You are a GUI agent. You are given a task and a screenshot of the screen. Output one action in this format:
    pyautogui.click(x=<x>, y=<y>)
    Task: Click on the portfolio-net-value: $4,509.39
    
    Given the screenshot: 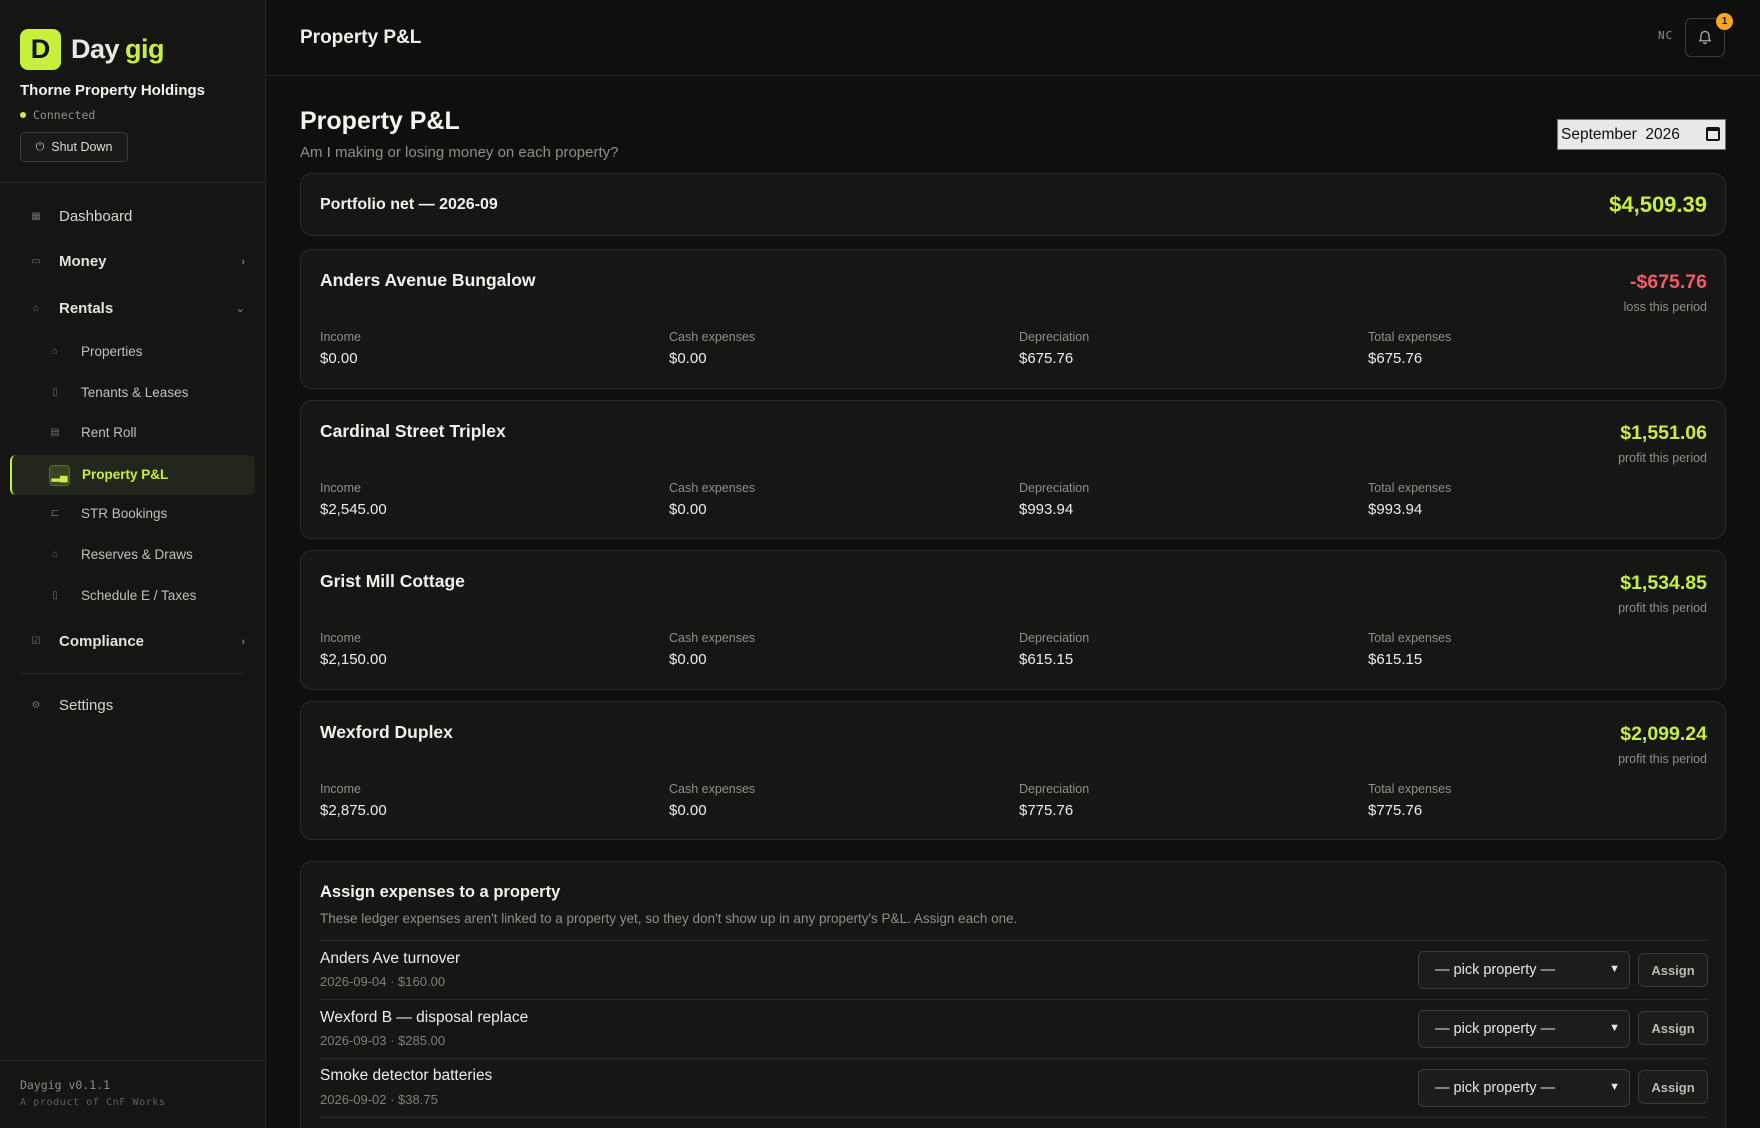 What is the action you would take?
    pyautogui.click(x=1658, y=204)
    